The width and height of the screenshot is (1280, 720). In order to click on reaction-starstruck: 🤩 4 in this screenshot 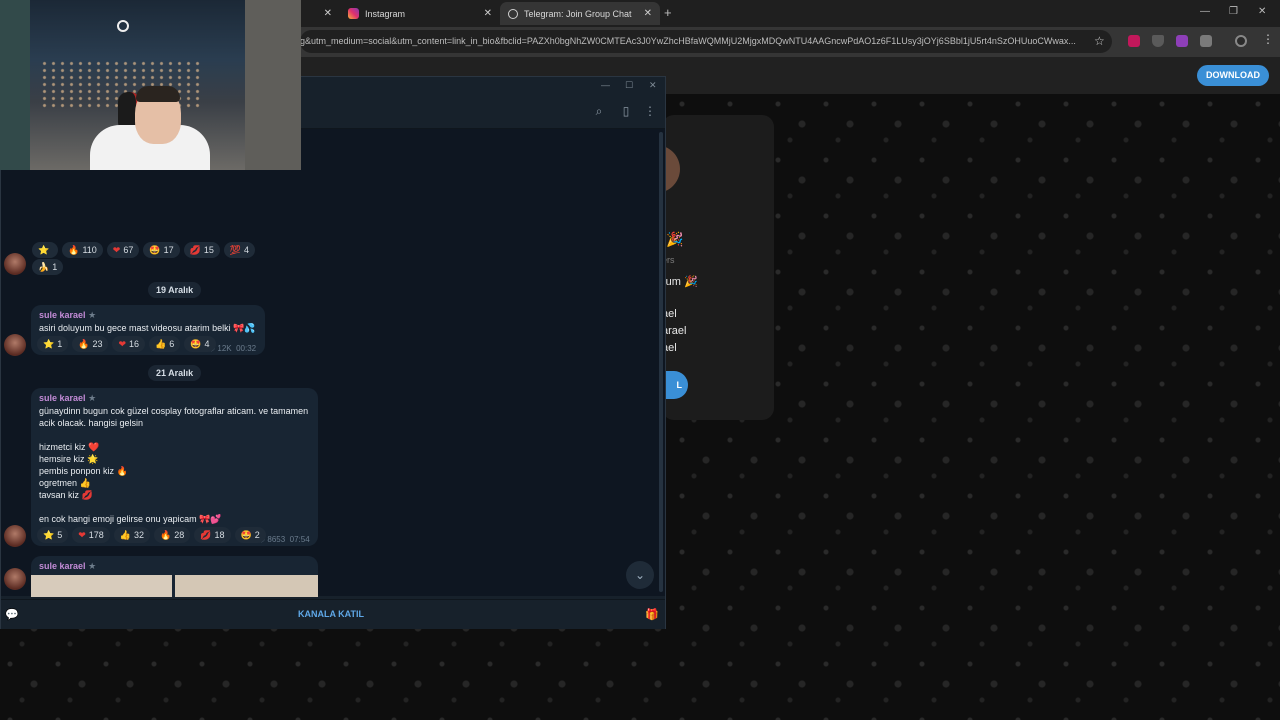, I will do `click(200, 344)`.